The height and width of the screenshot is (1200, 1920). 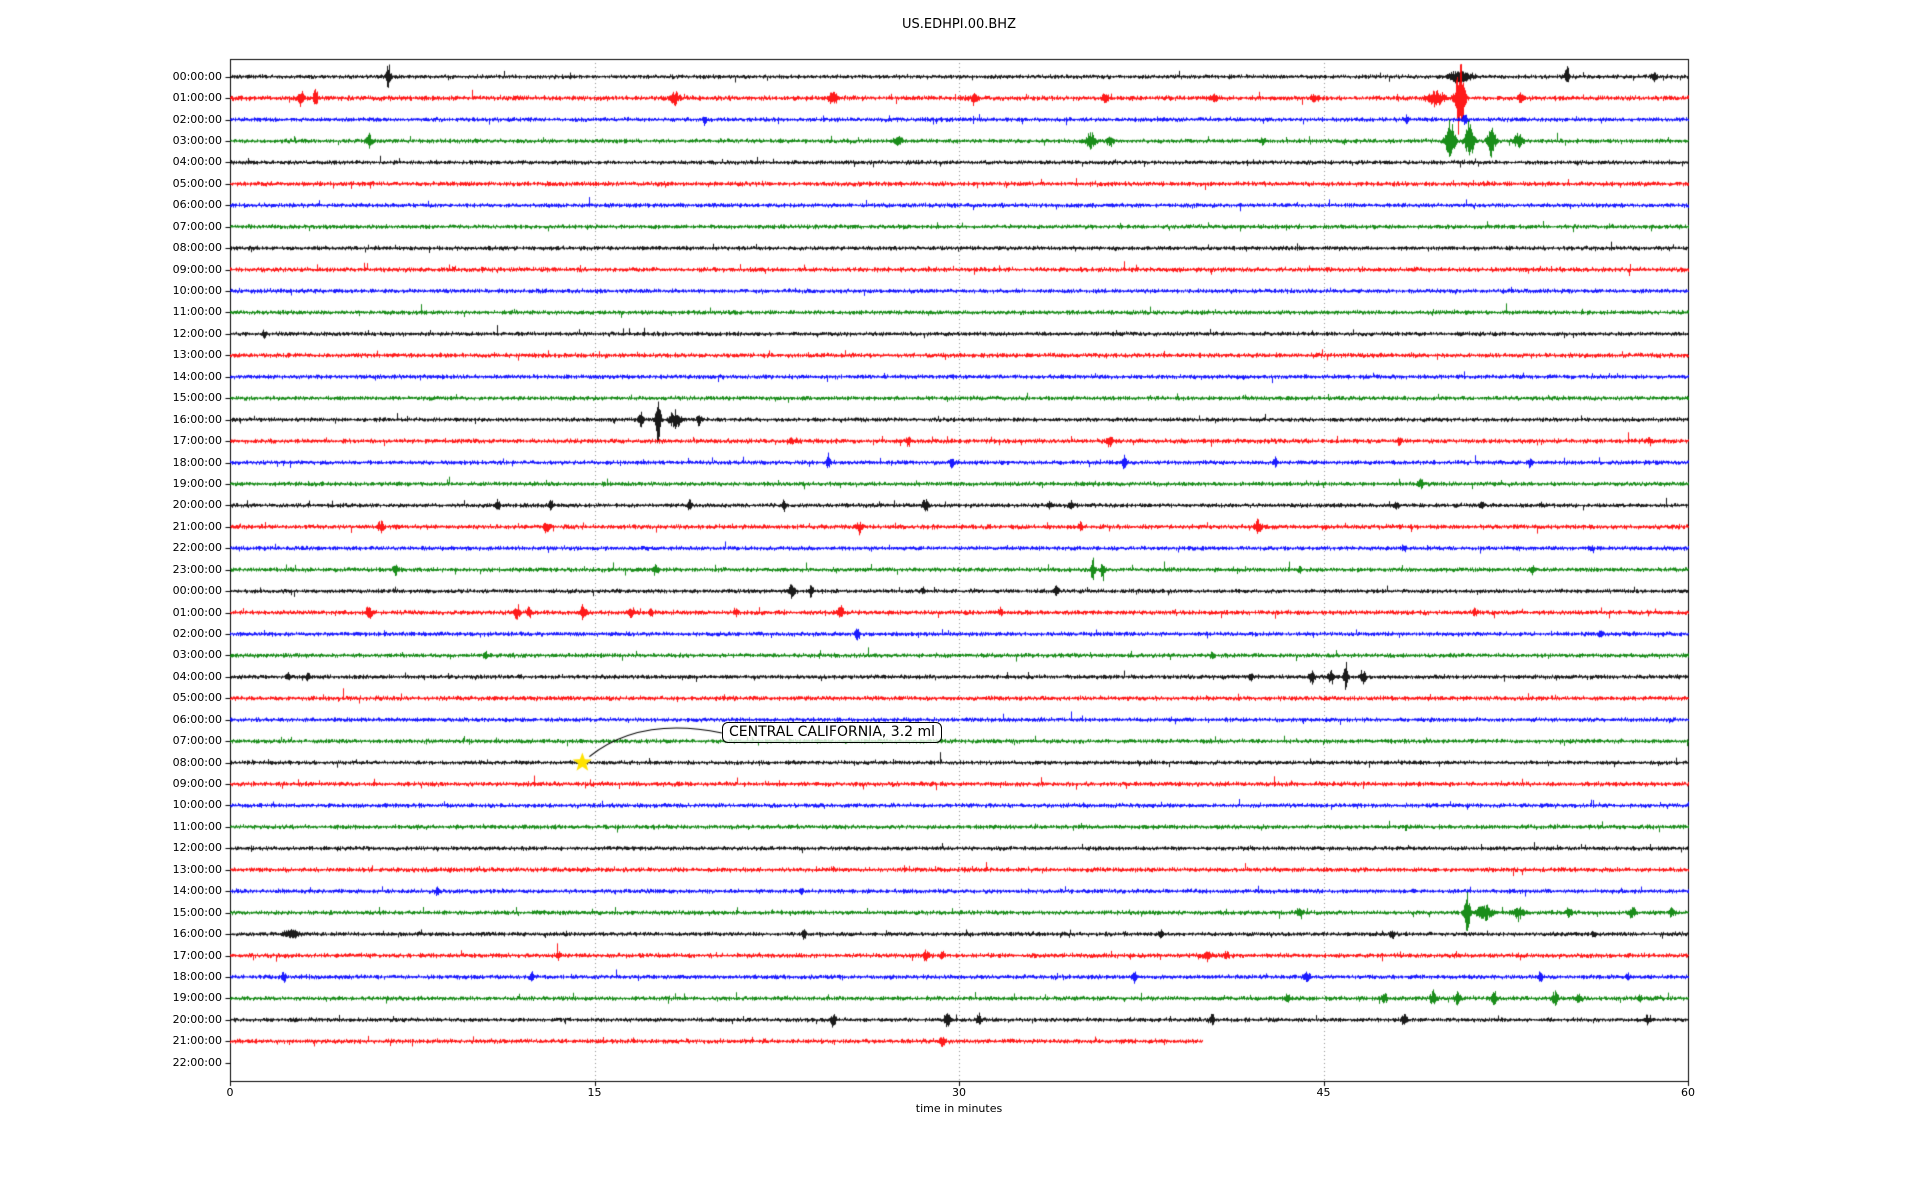 I want to click on event-annotation-label: CENTRAL CALIFORNIA, 3.2 ml, so click(x=832, y=732).